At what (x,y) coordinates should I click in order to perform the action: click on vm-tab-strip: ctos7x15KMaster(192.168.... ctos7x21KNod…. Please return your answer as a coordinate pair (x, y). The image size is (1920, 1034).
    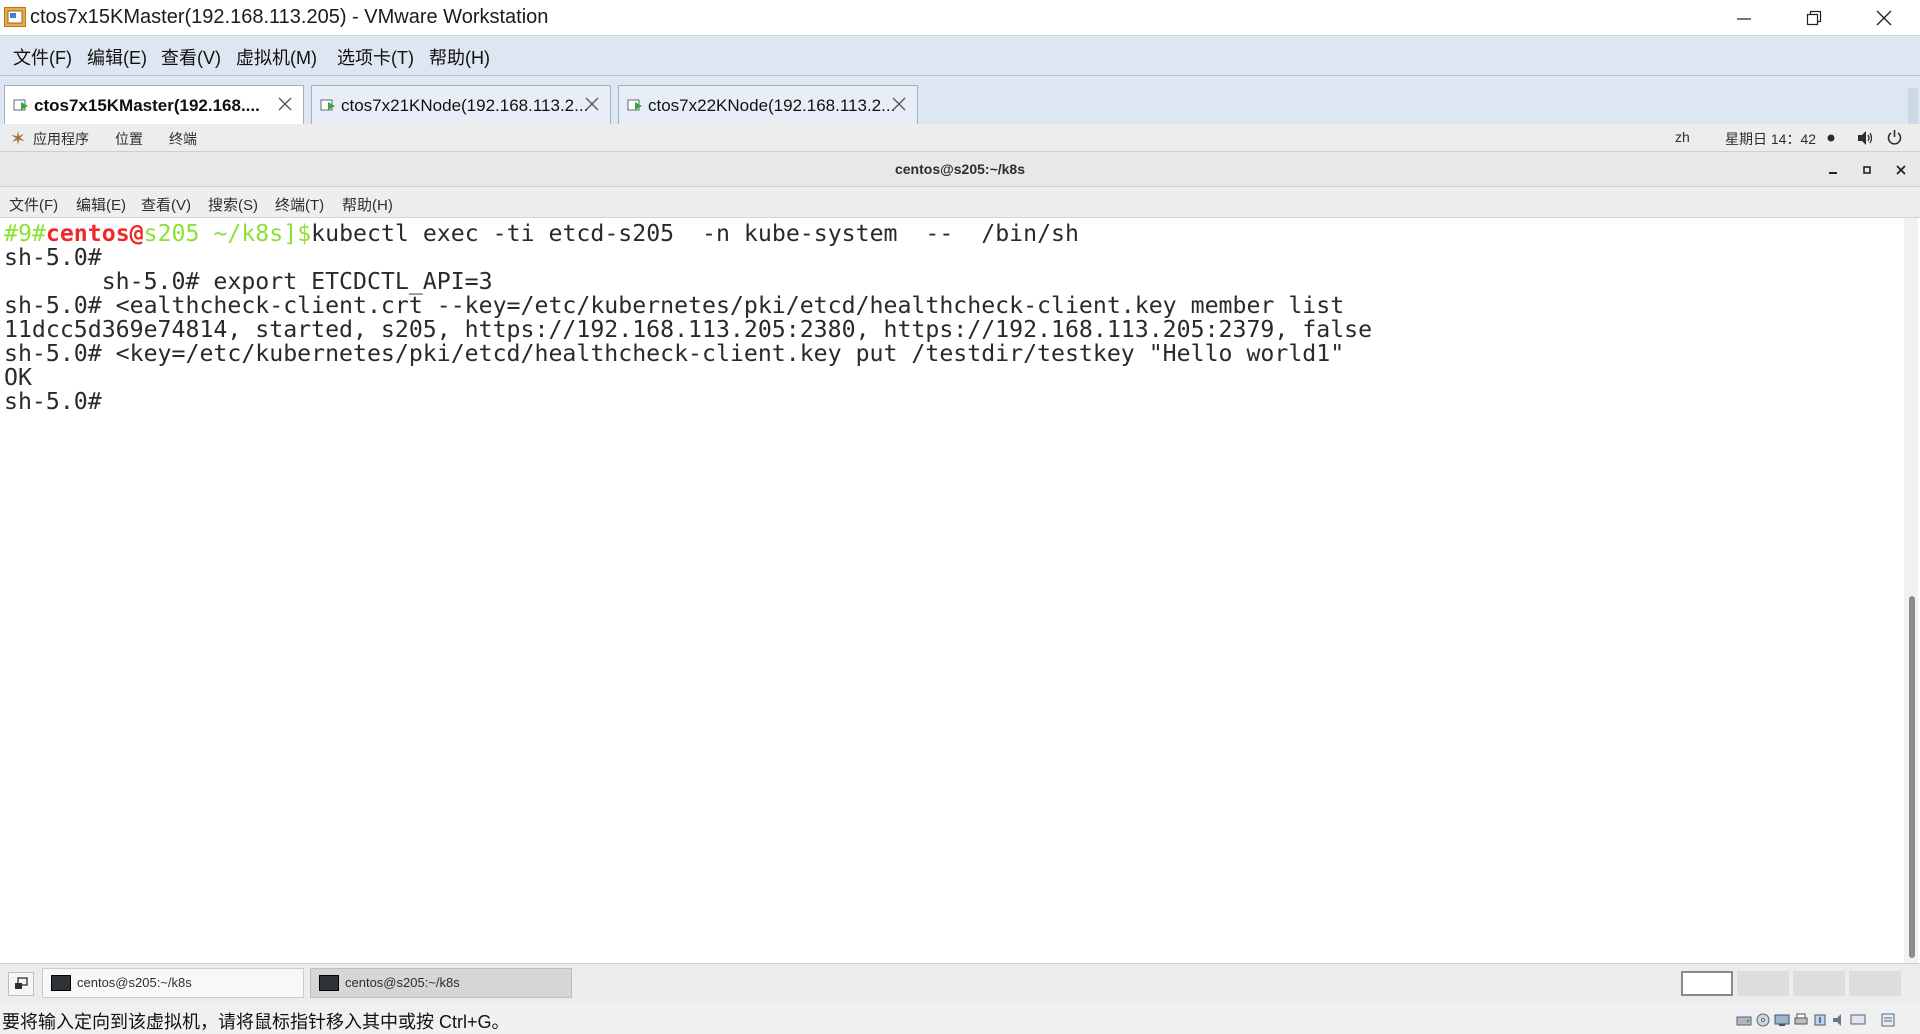
    Looking at the image, I should click on (960, 100).